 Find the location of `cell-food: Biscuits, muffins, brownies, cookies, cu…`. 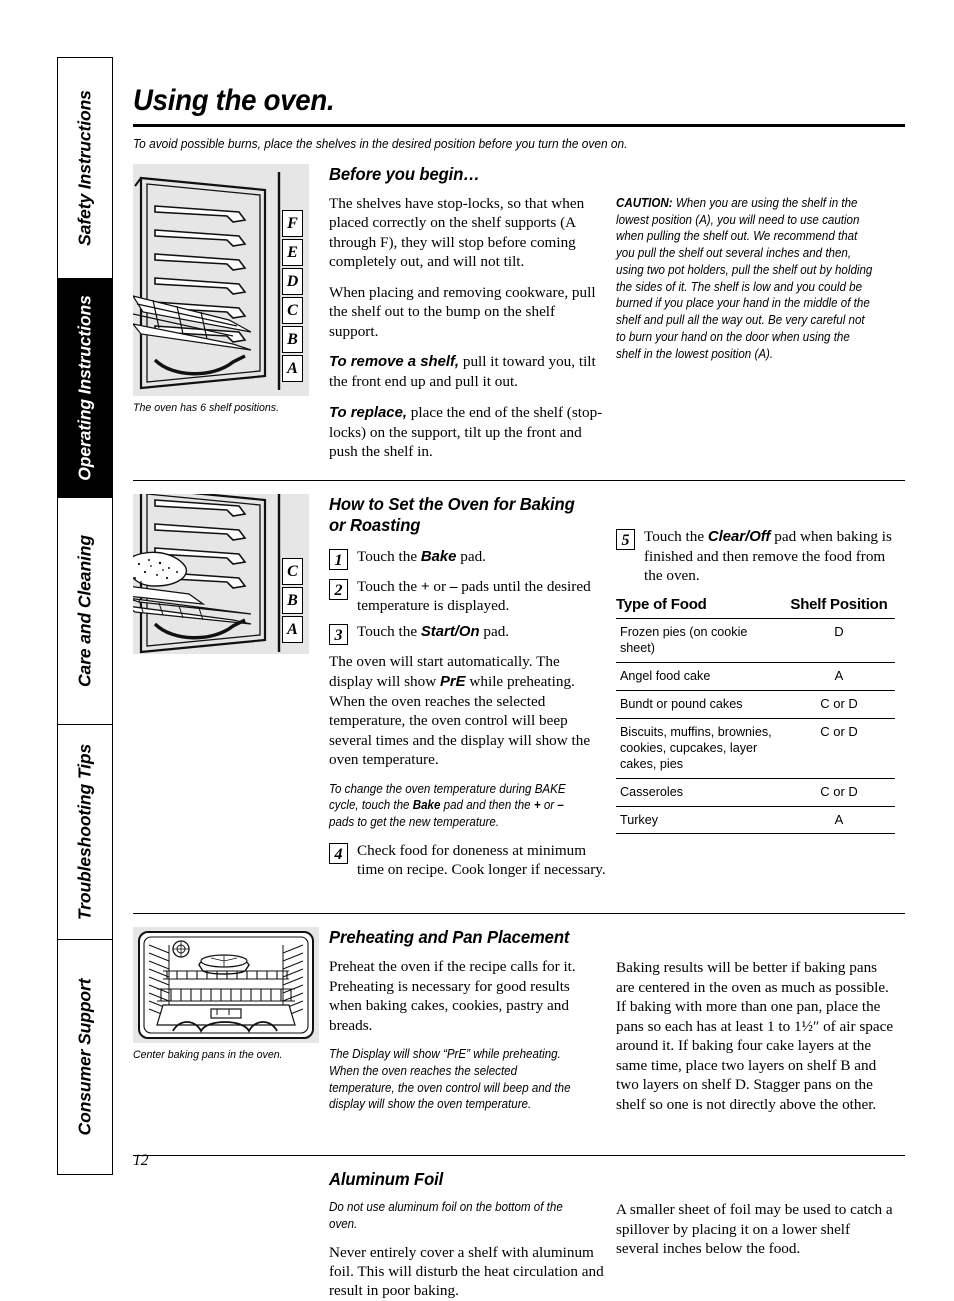

cell-food: Biscuits, muffins, brownies, cookies, cu… is located at coordinates (699, 748).